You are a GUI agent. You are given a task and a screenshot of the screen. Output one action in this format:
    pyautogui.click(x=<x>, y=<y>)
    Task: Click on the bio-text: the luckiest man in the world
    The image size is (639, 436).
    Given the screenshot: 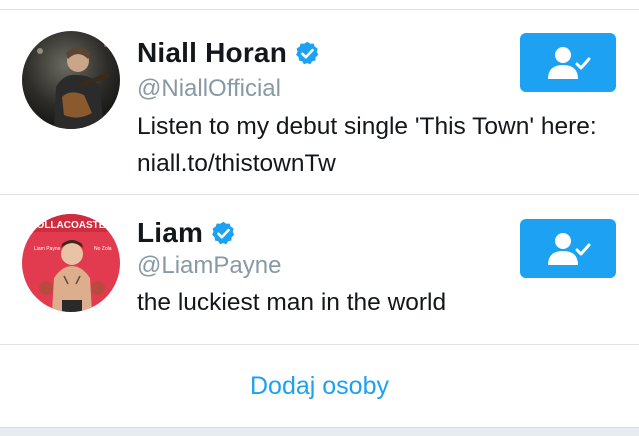 What is the action you would take?
    pyautogui.click(x=292, y=302)
    